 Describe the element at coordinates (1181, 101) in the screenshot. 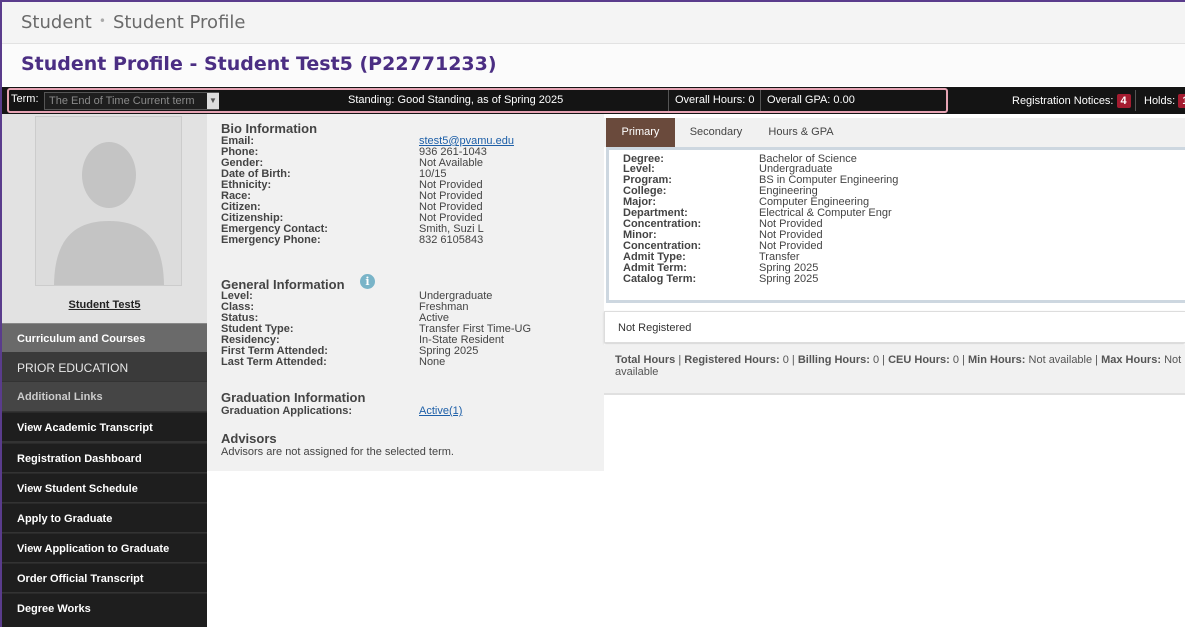

I see `holds-badge: 1` at that location.